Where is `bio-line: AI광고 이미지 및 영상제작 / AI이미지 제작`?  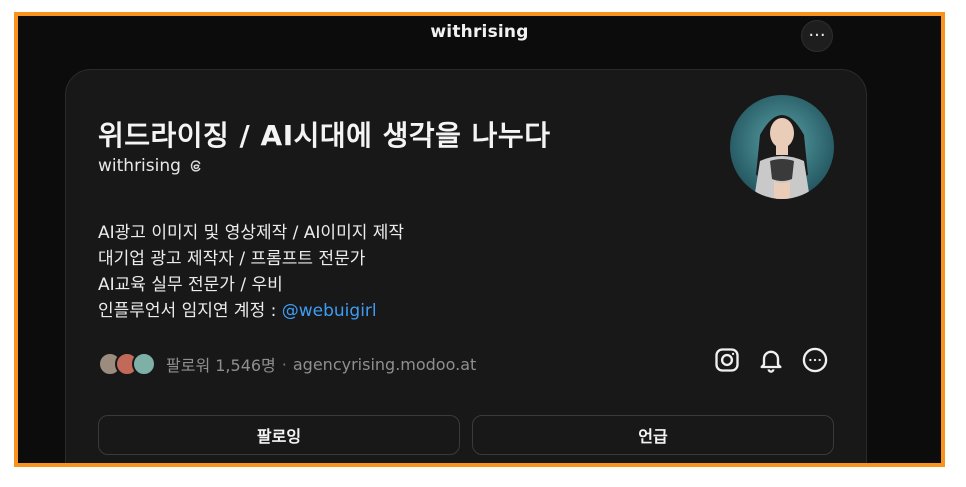
bio-line: AI광고 이미지 및 영상제작 / AI이미지 제작 is located at coordinates (251, 233).